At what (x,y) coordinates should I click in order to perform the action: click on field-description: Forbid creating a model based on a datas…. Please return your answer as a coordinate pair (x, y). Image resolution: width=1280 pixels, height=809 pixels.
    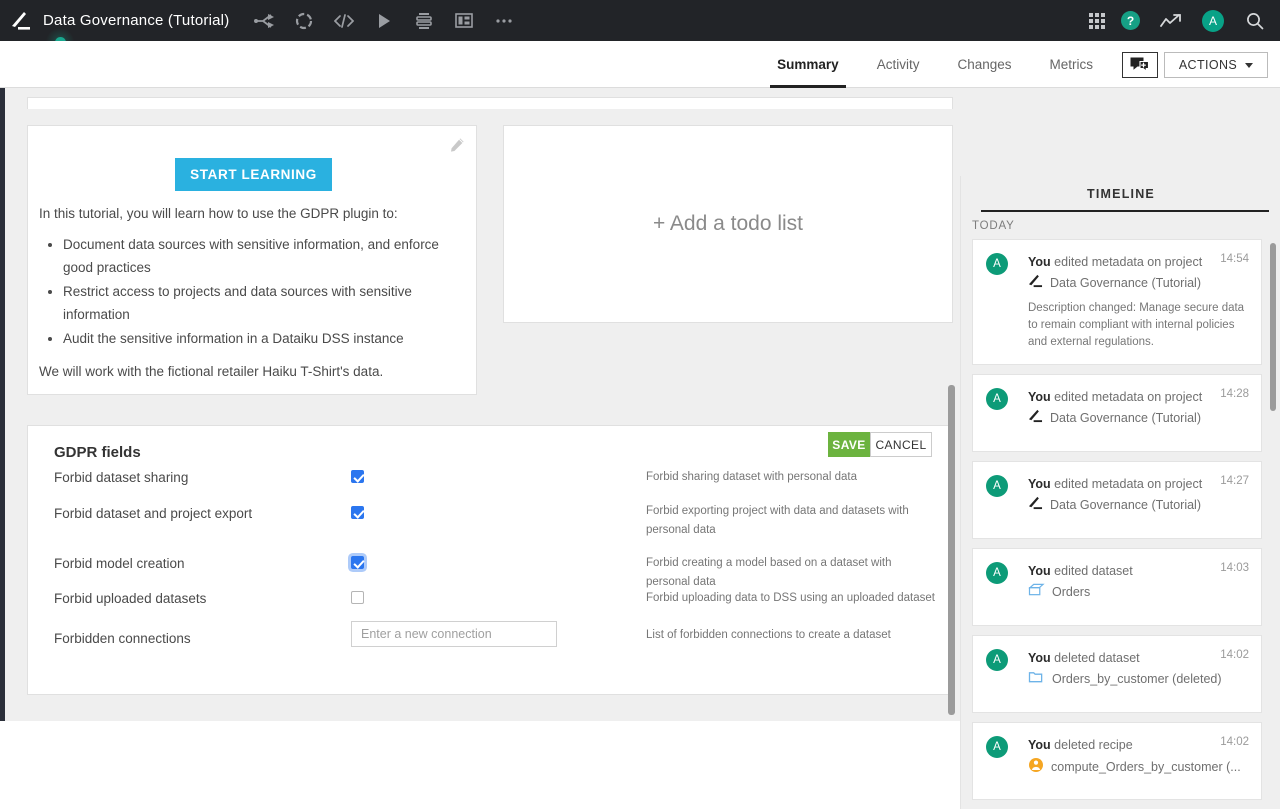
    Looking at the image, I should click on (769, 572).